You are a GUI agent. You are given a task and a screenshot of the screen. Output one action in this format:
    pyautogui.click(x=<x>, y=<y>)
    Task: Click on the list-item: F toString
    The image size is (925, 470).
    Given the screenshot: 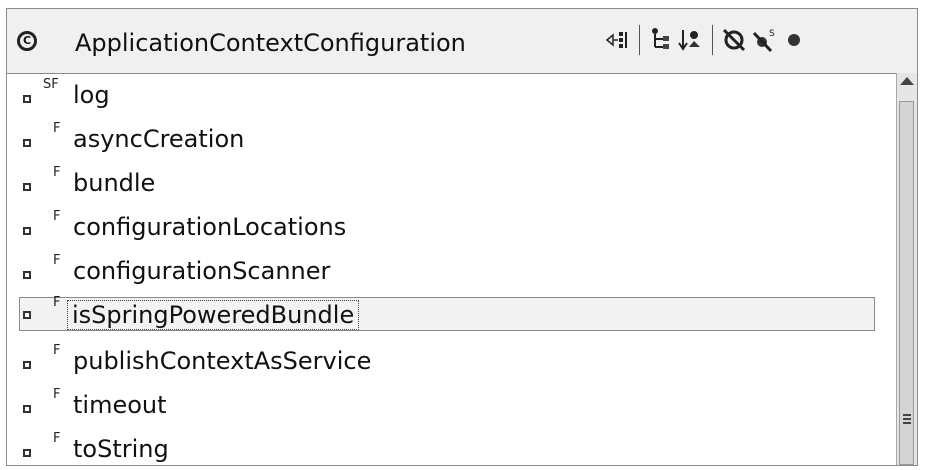 What is the action you would take?
    pyautogui.click(x=452, y=447)
    